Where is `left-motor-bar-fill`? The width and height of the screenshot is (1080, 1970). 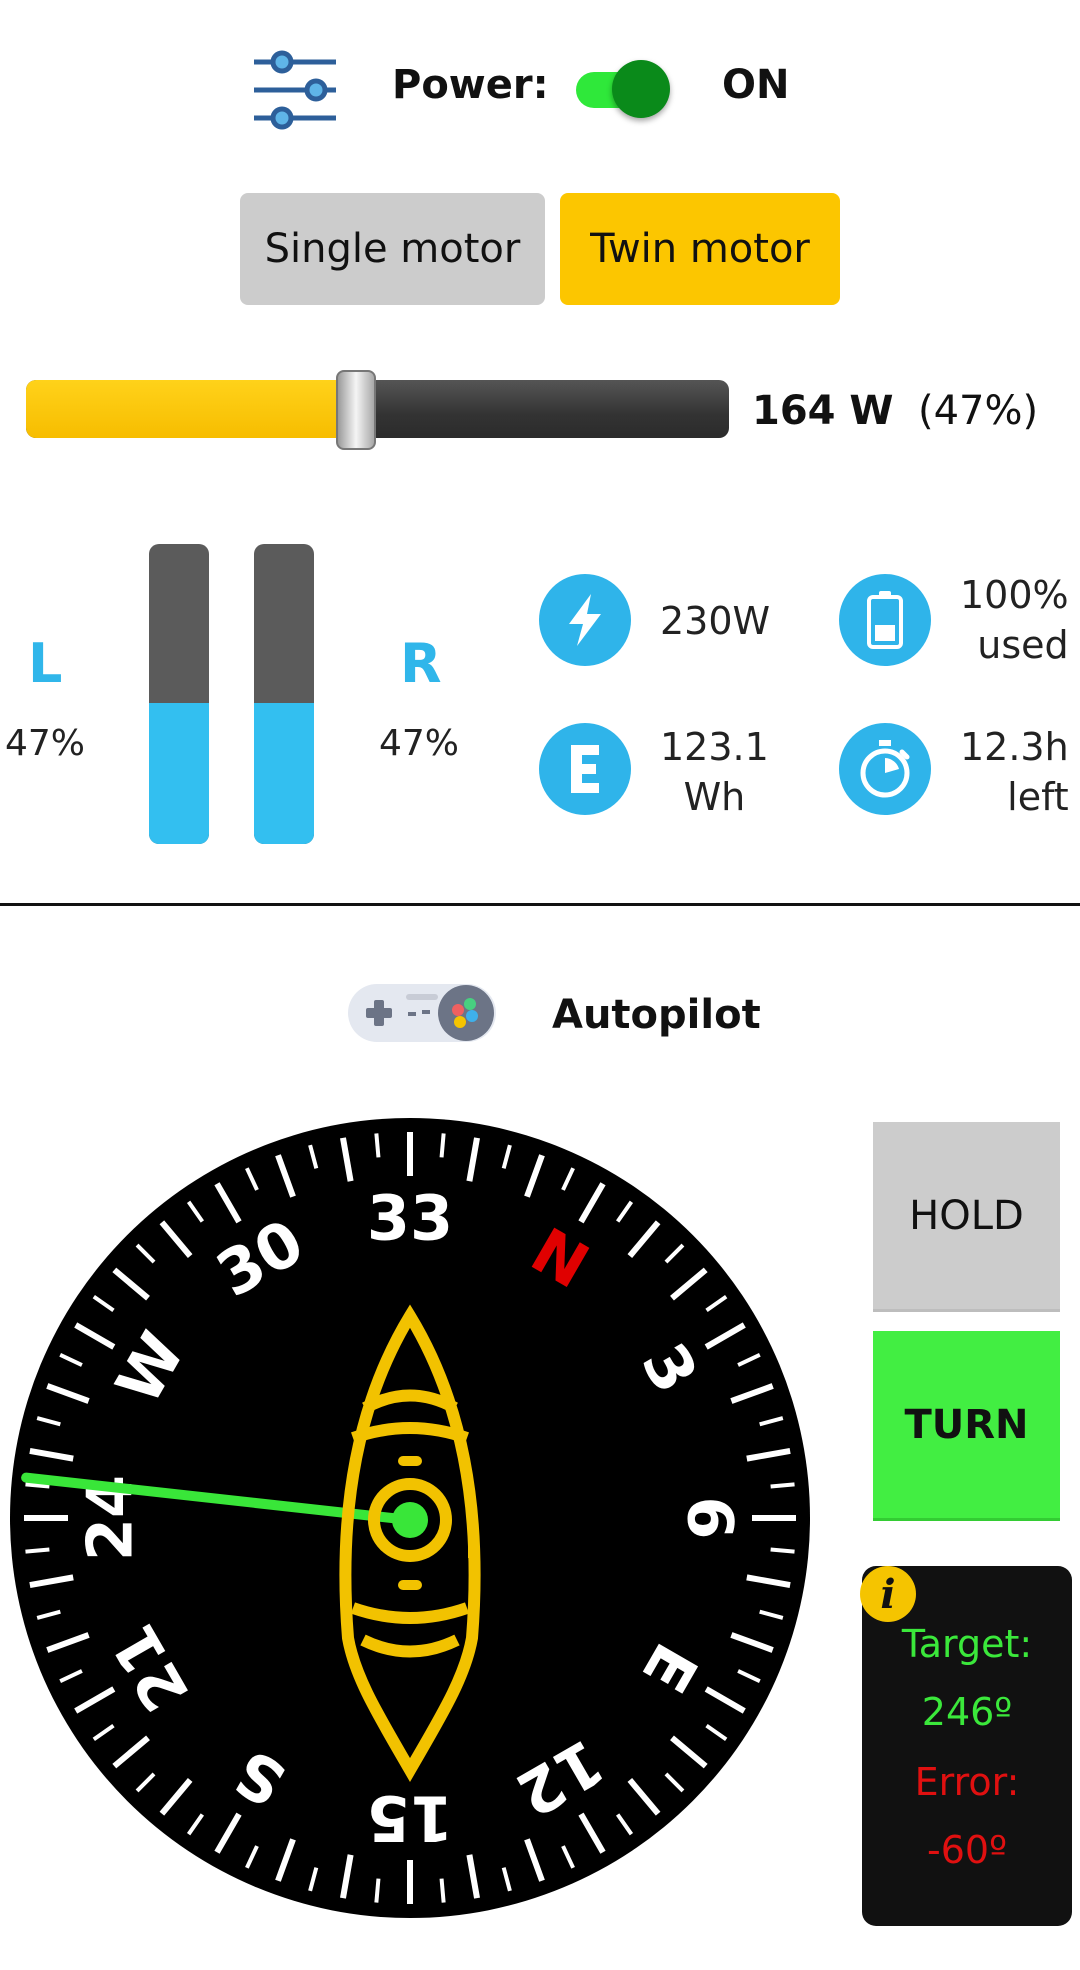
left-motor-bar-fill is located at coordinates (179, 773).